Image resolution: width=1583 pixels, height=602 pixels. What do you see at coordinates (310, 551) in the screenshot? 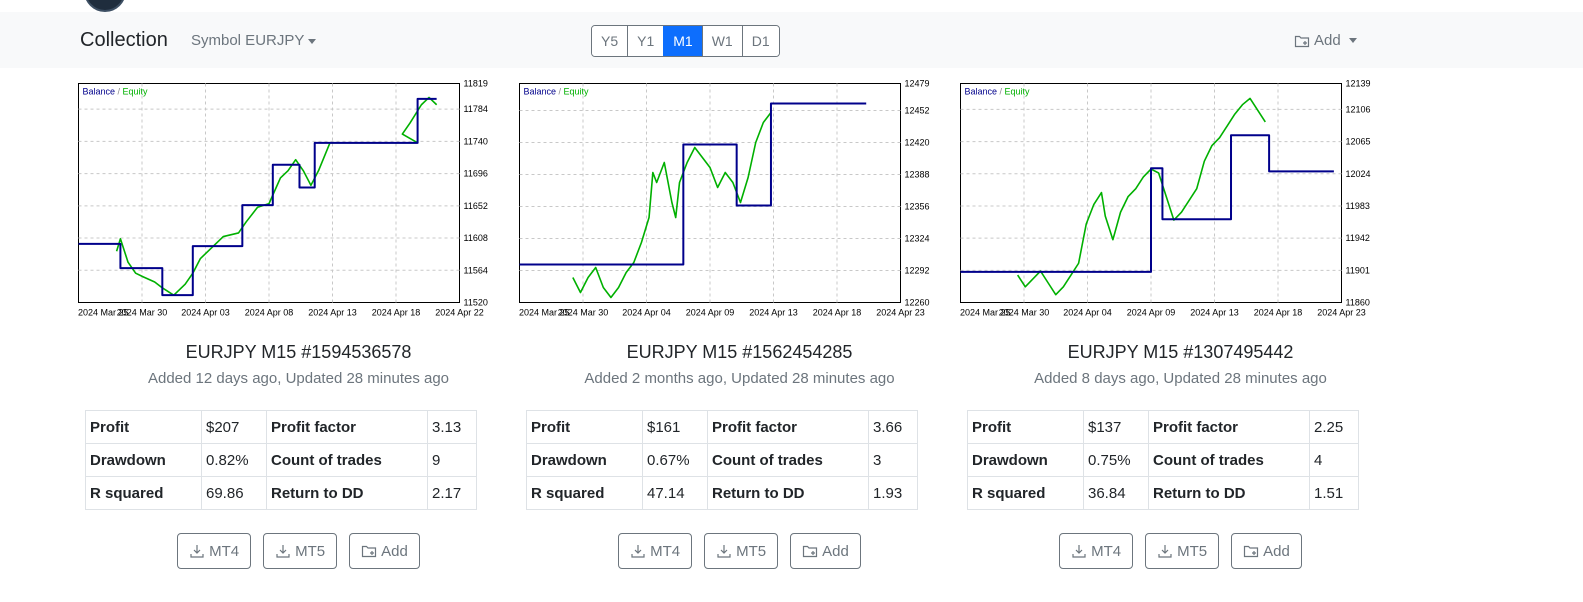
I see `mt5-label: MT5` at bounding box center [310, 551].